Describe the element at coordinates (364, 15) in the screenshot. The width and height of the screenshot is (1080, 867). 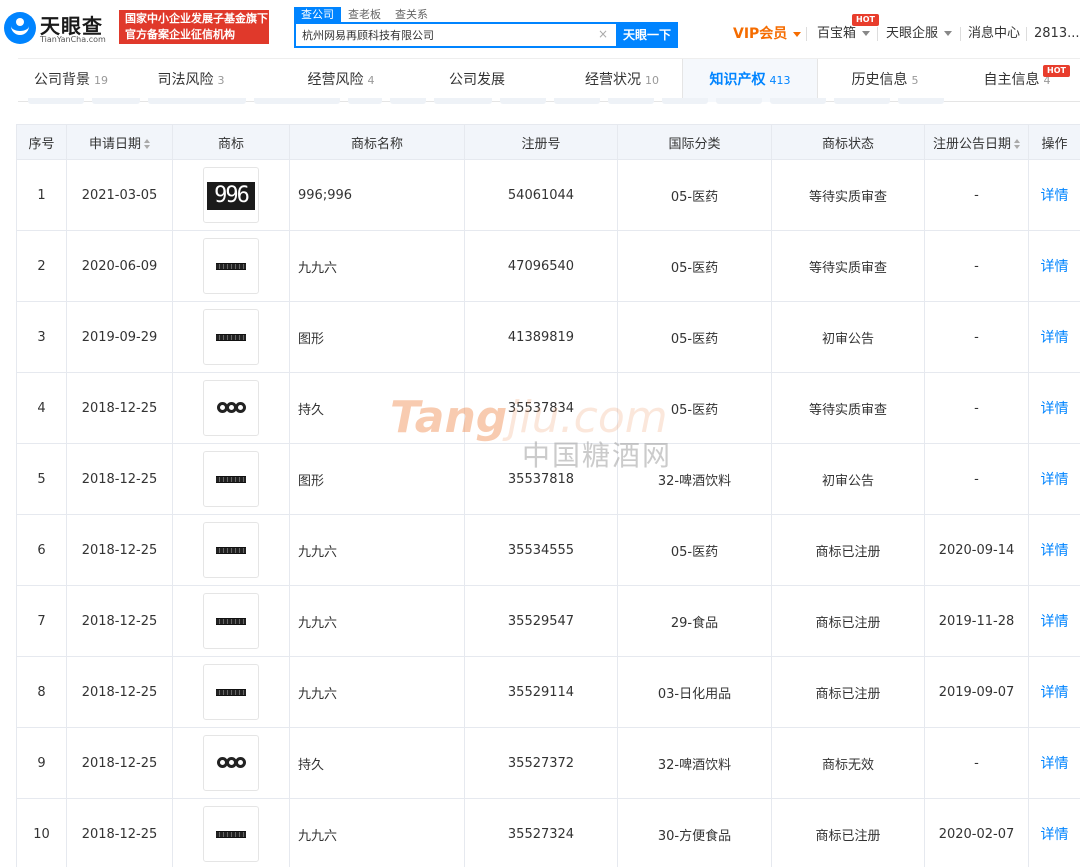
I see `search-tab-boss: 查老板` at that location.